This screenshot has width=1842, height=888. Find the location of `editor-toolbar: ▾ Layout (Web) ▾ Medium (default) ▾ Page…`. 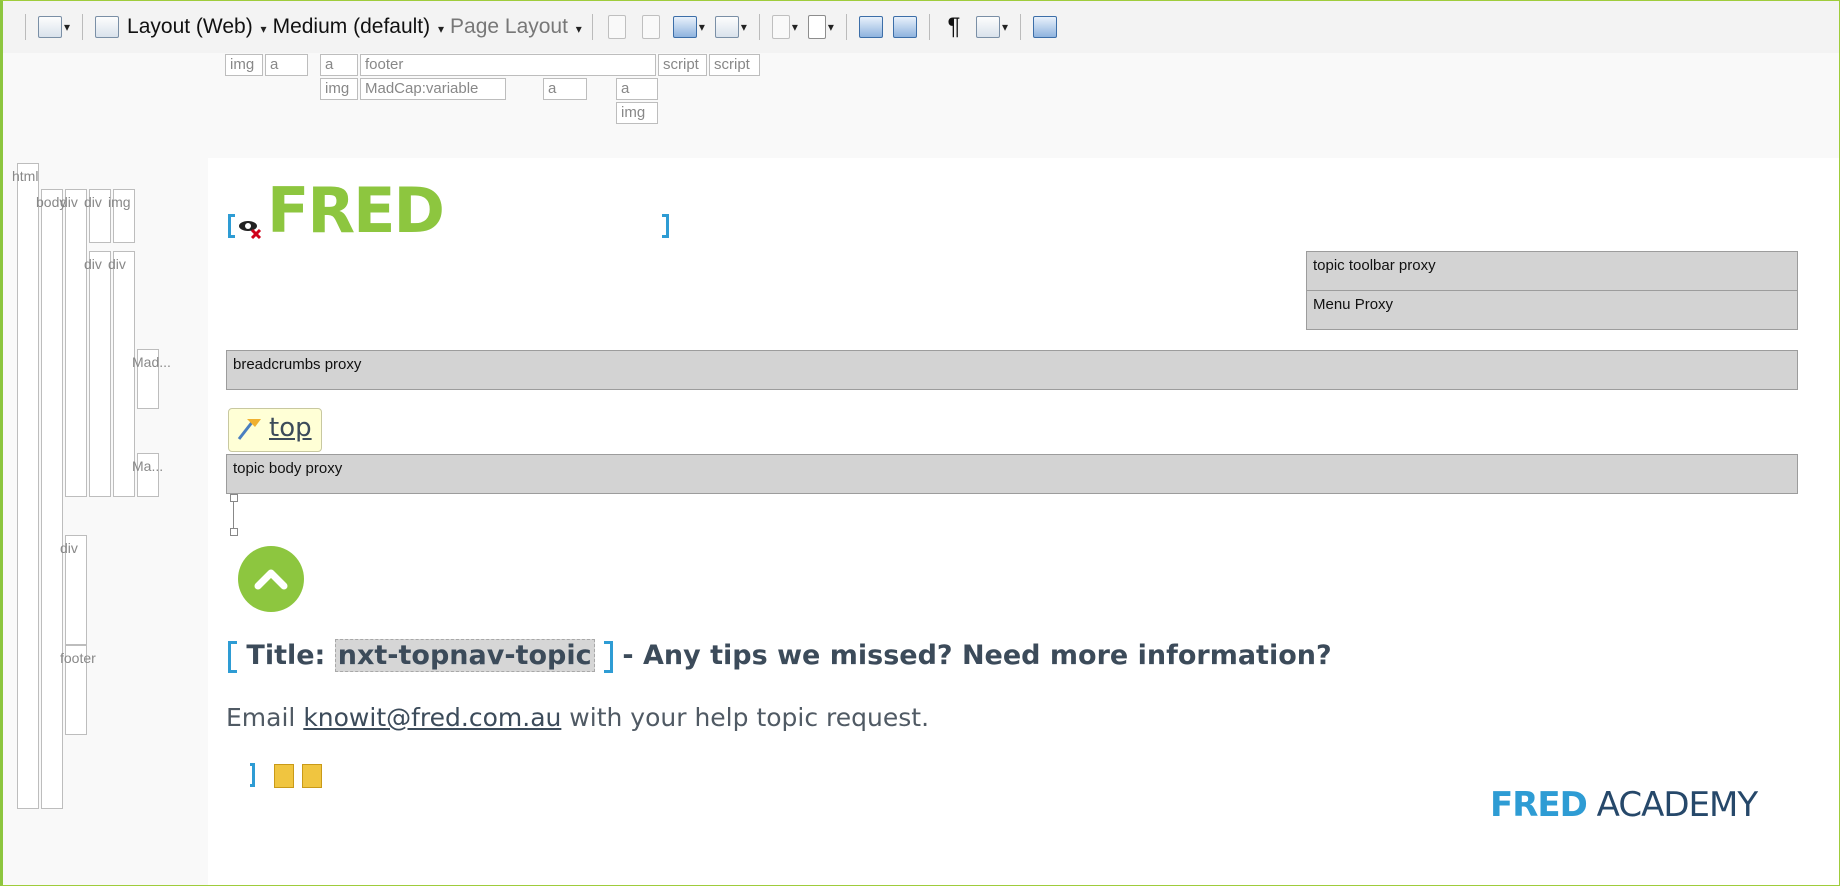

editor-toolbar: ▾ Layout (Web) ▾ Medium (default) ▾ Page… is located at coordinates (921, 27).